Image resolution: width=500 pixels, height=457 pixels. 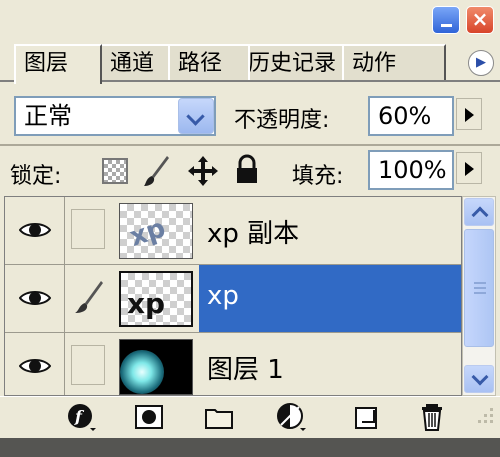 What do you see at coordinates (480, 20) in the screenshot?
I see `close-button: ×` at bounding box center [480, 20].